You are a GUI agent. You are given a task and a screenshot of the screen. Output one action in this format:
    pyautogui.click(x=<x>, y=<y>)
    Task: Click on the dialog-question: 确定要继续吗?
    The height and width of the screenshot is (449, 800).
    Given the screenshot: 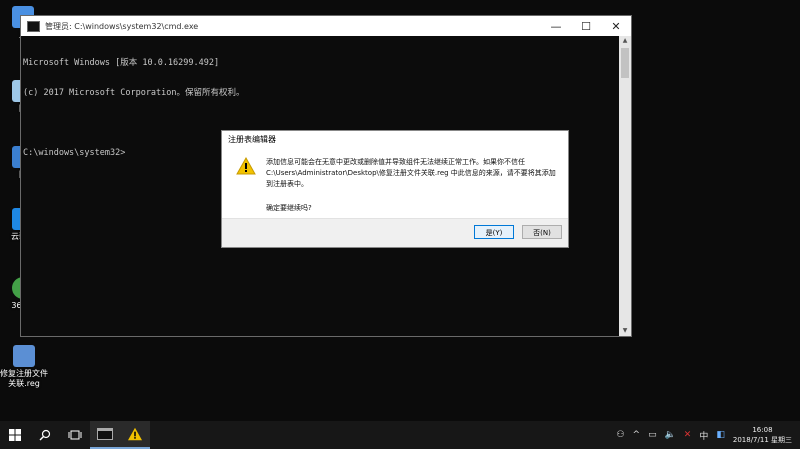 What is the action you would take?
    pyautogui.click(x=289, y=208)
    